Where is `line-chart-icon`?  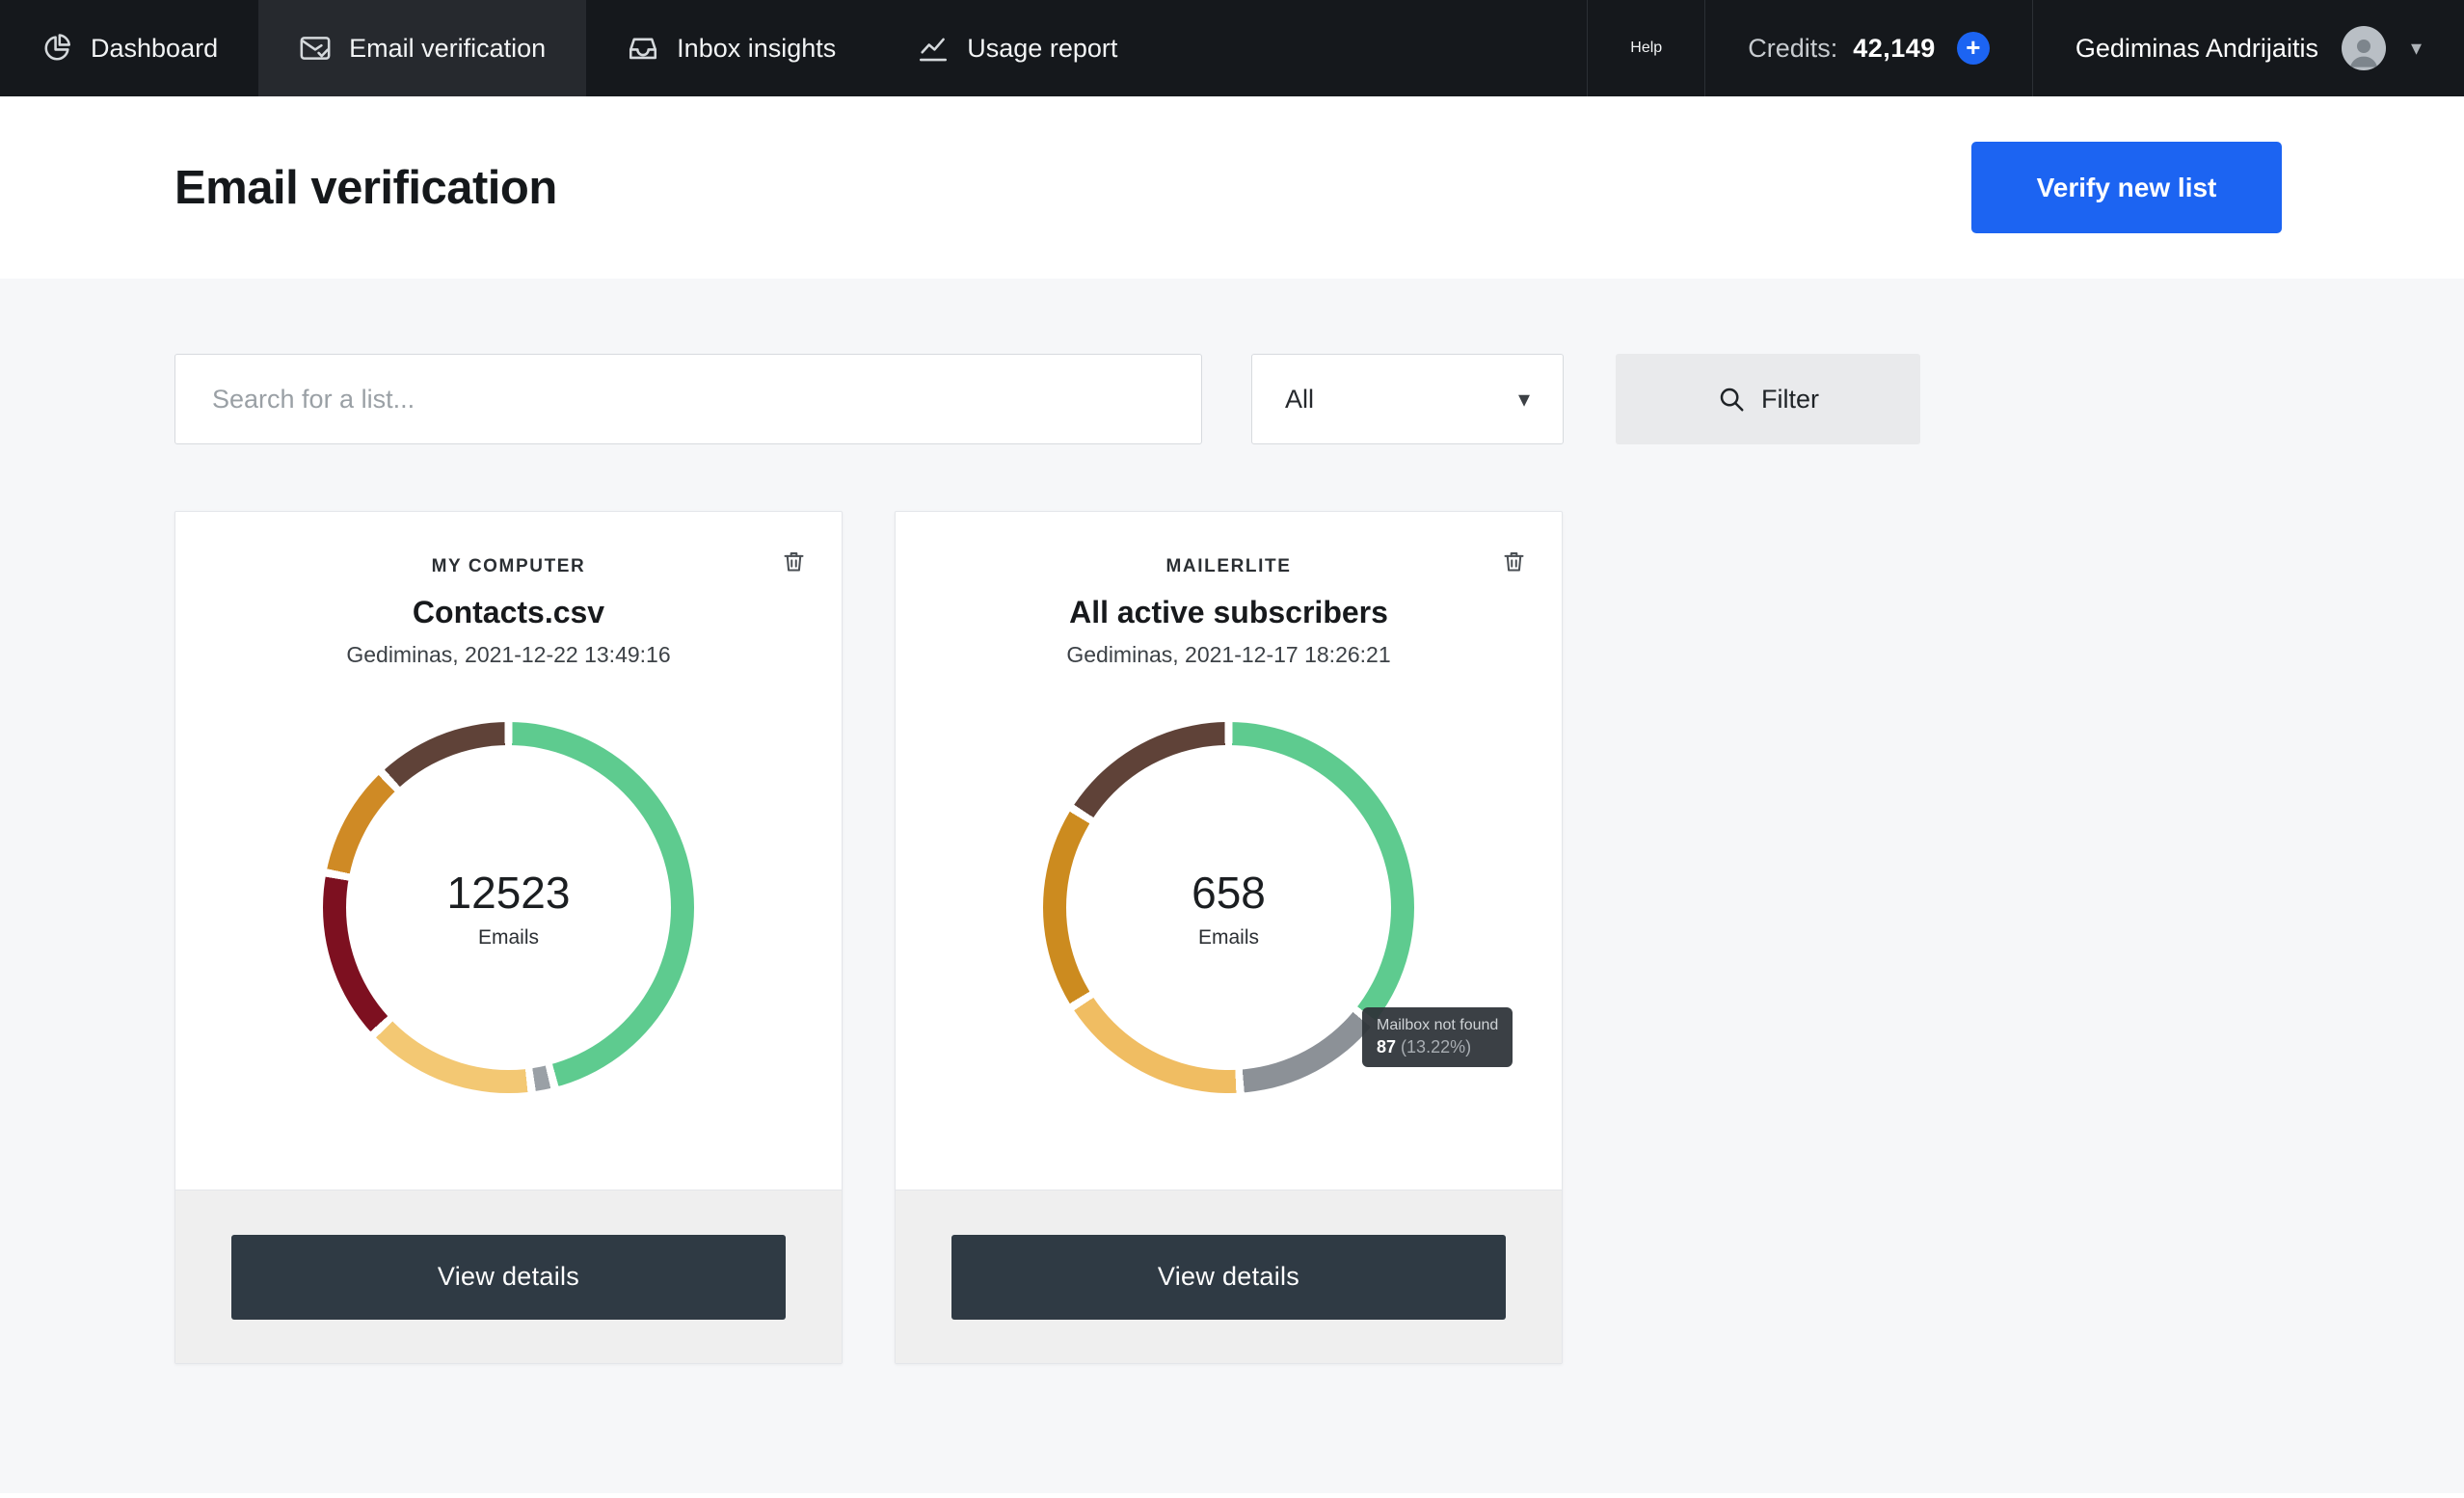 line-chart-icon is located at coordinates (934, 50).